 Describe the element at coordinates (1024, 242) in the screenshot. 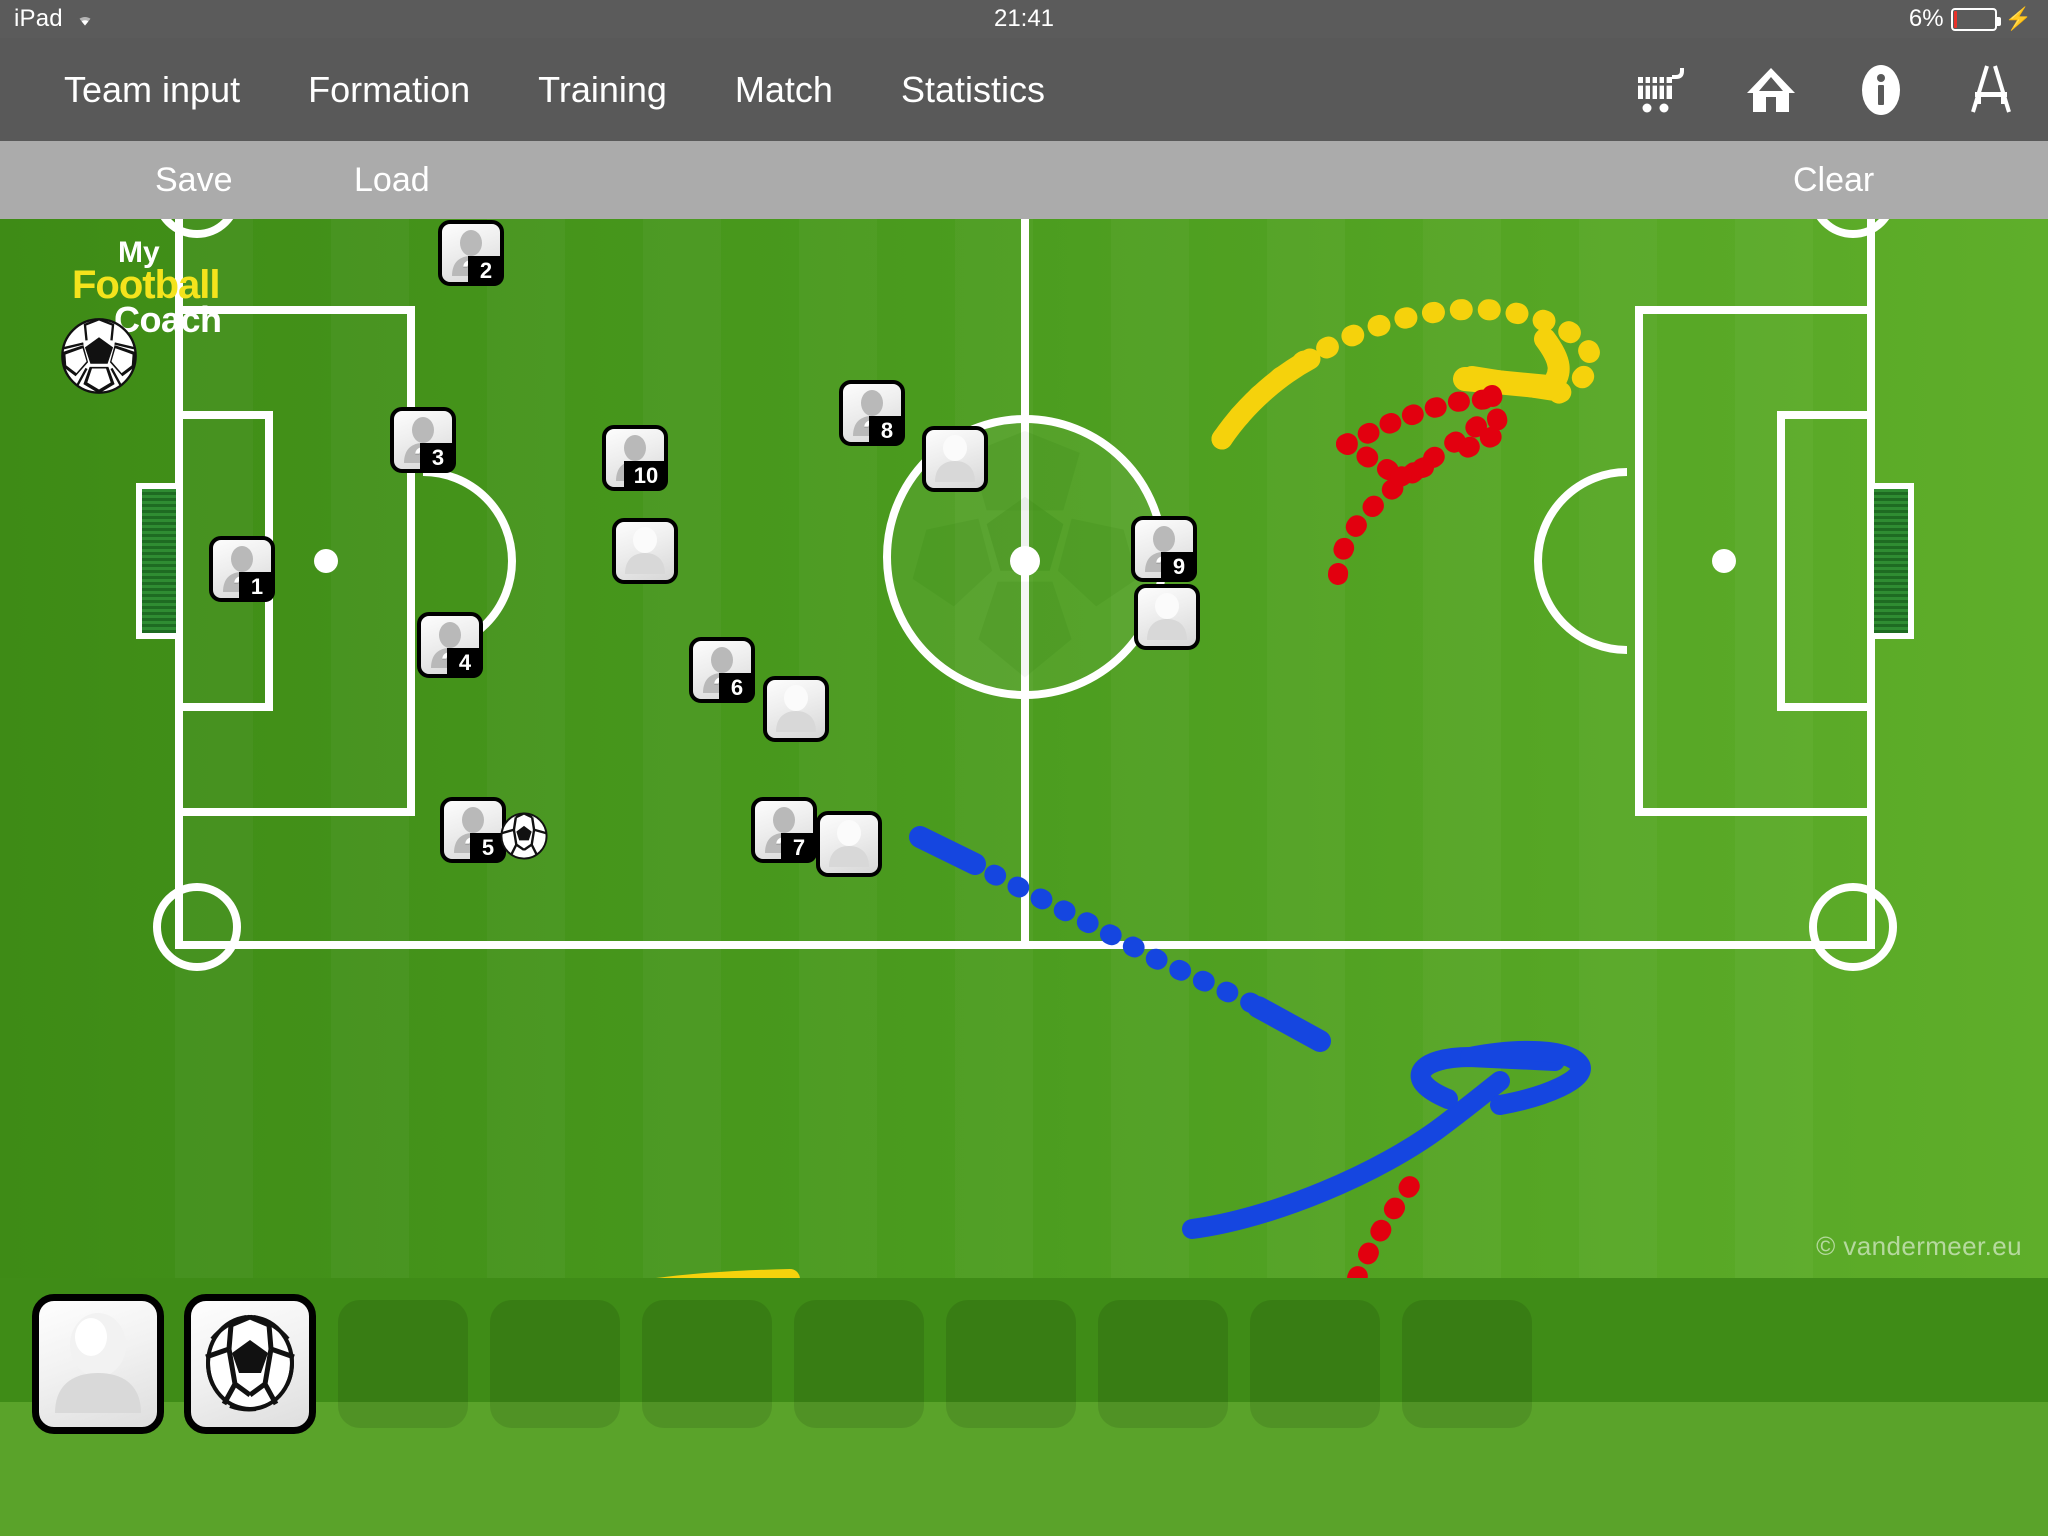

I see `drawing-toolbar: Save Load Clear` at that location.